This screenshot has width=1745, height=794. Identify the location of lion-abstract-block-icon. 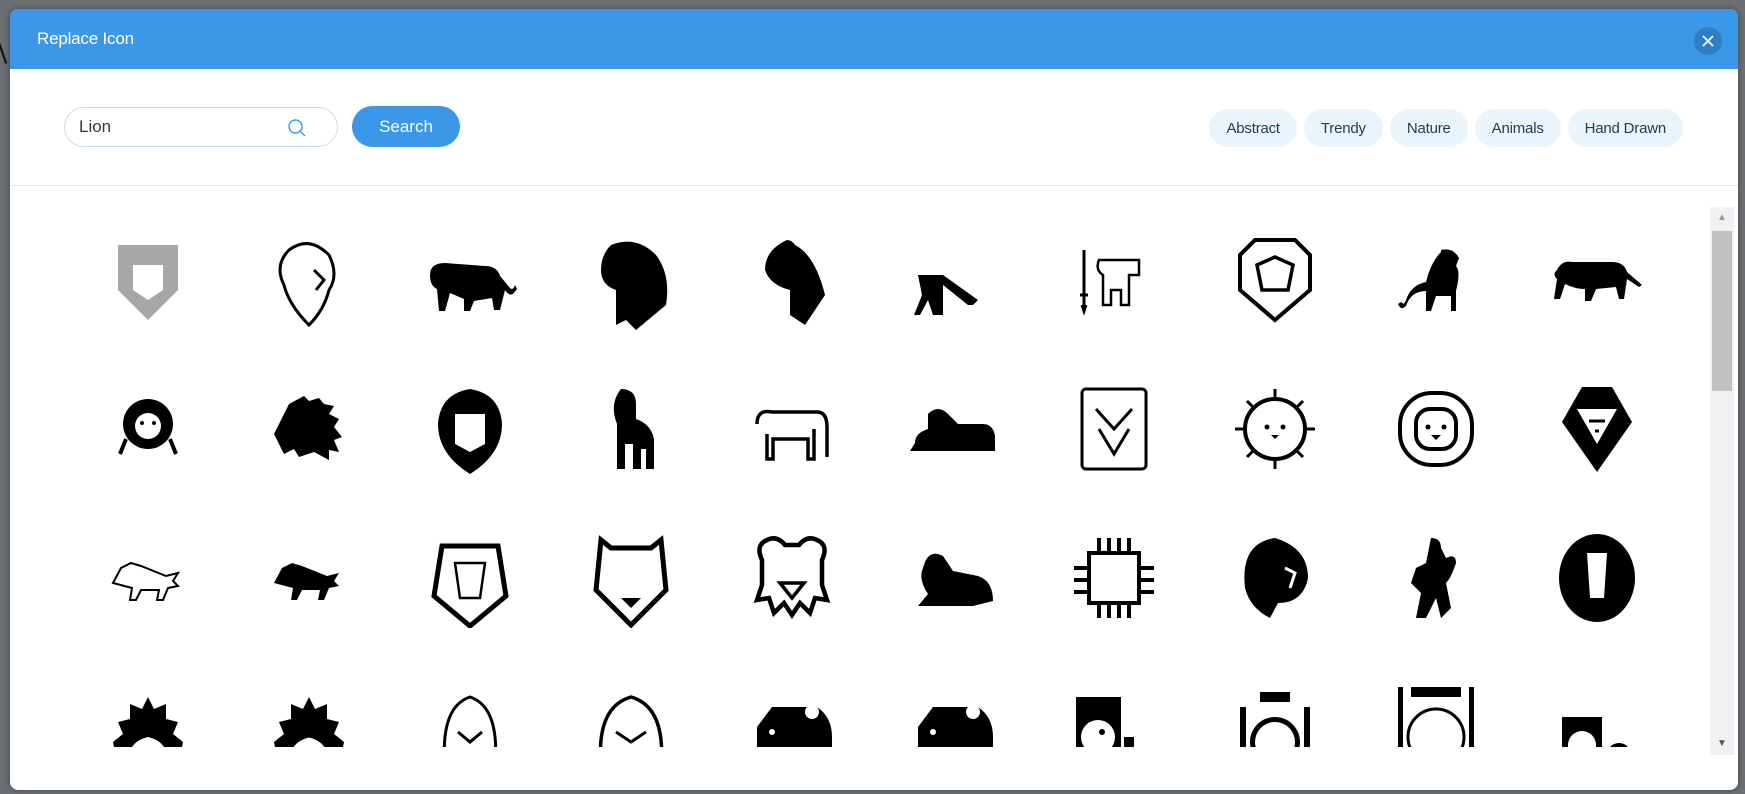
(794, 725).